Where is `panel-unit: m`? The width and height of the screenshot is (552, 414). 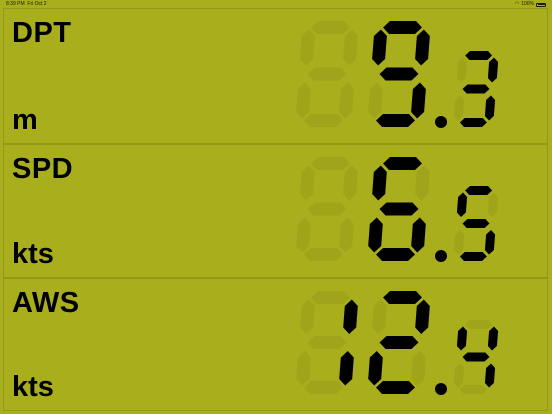 panel-unit: m is located at coordinates (25, 120).